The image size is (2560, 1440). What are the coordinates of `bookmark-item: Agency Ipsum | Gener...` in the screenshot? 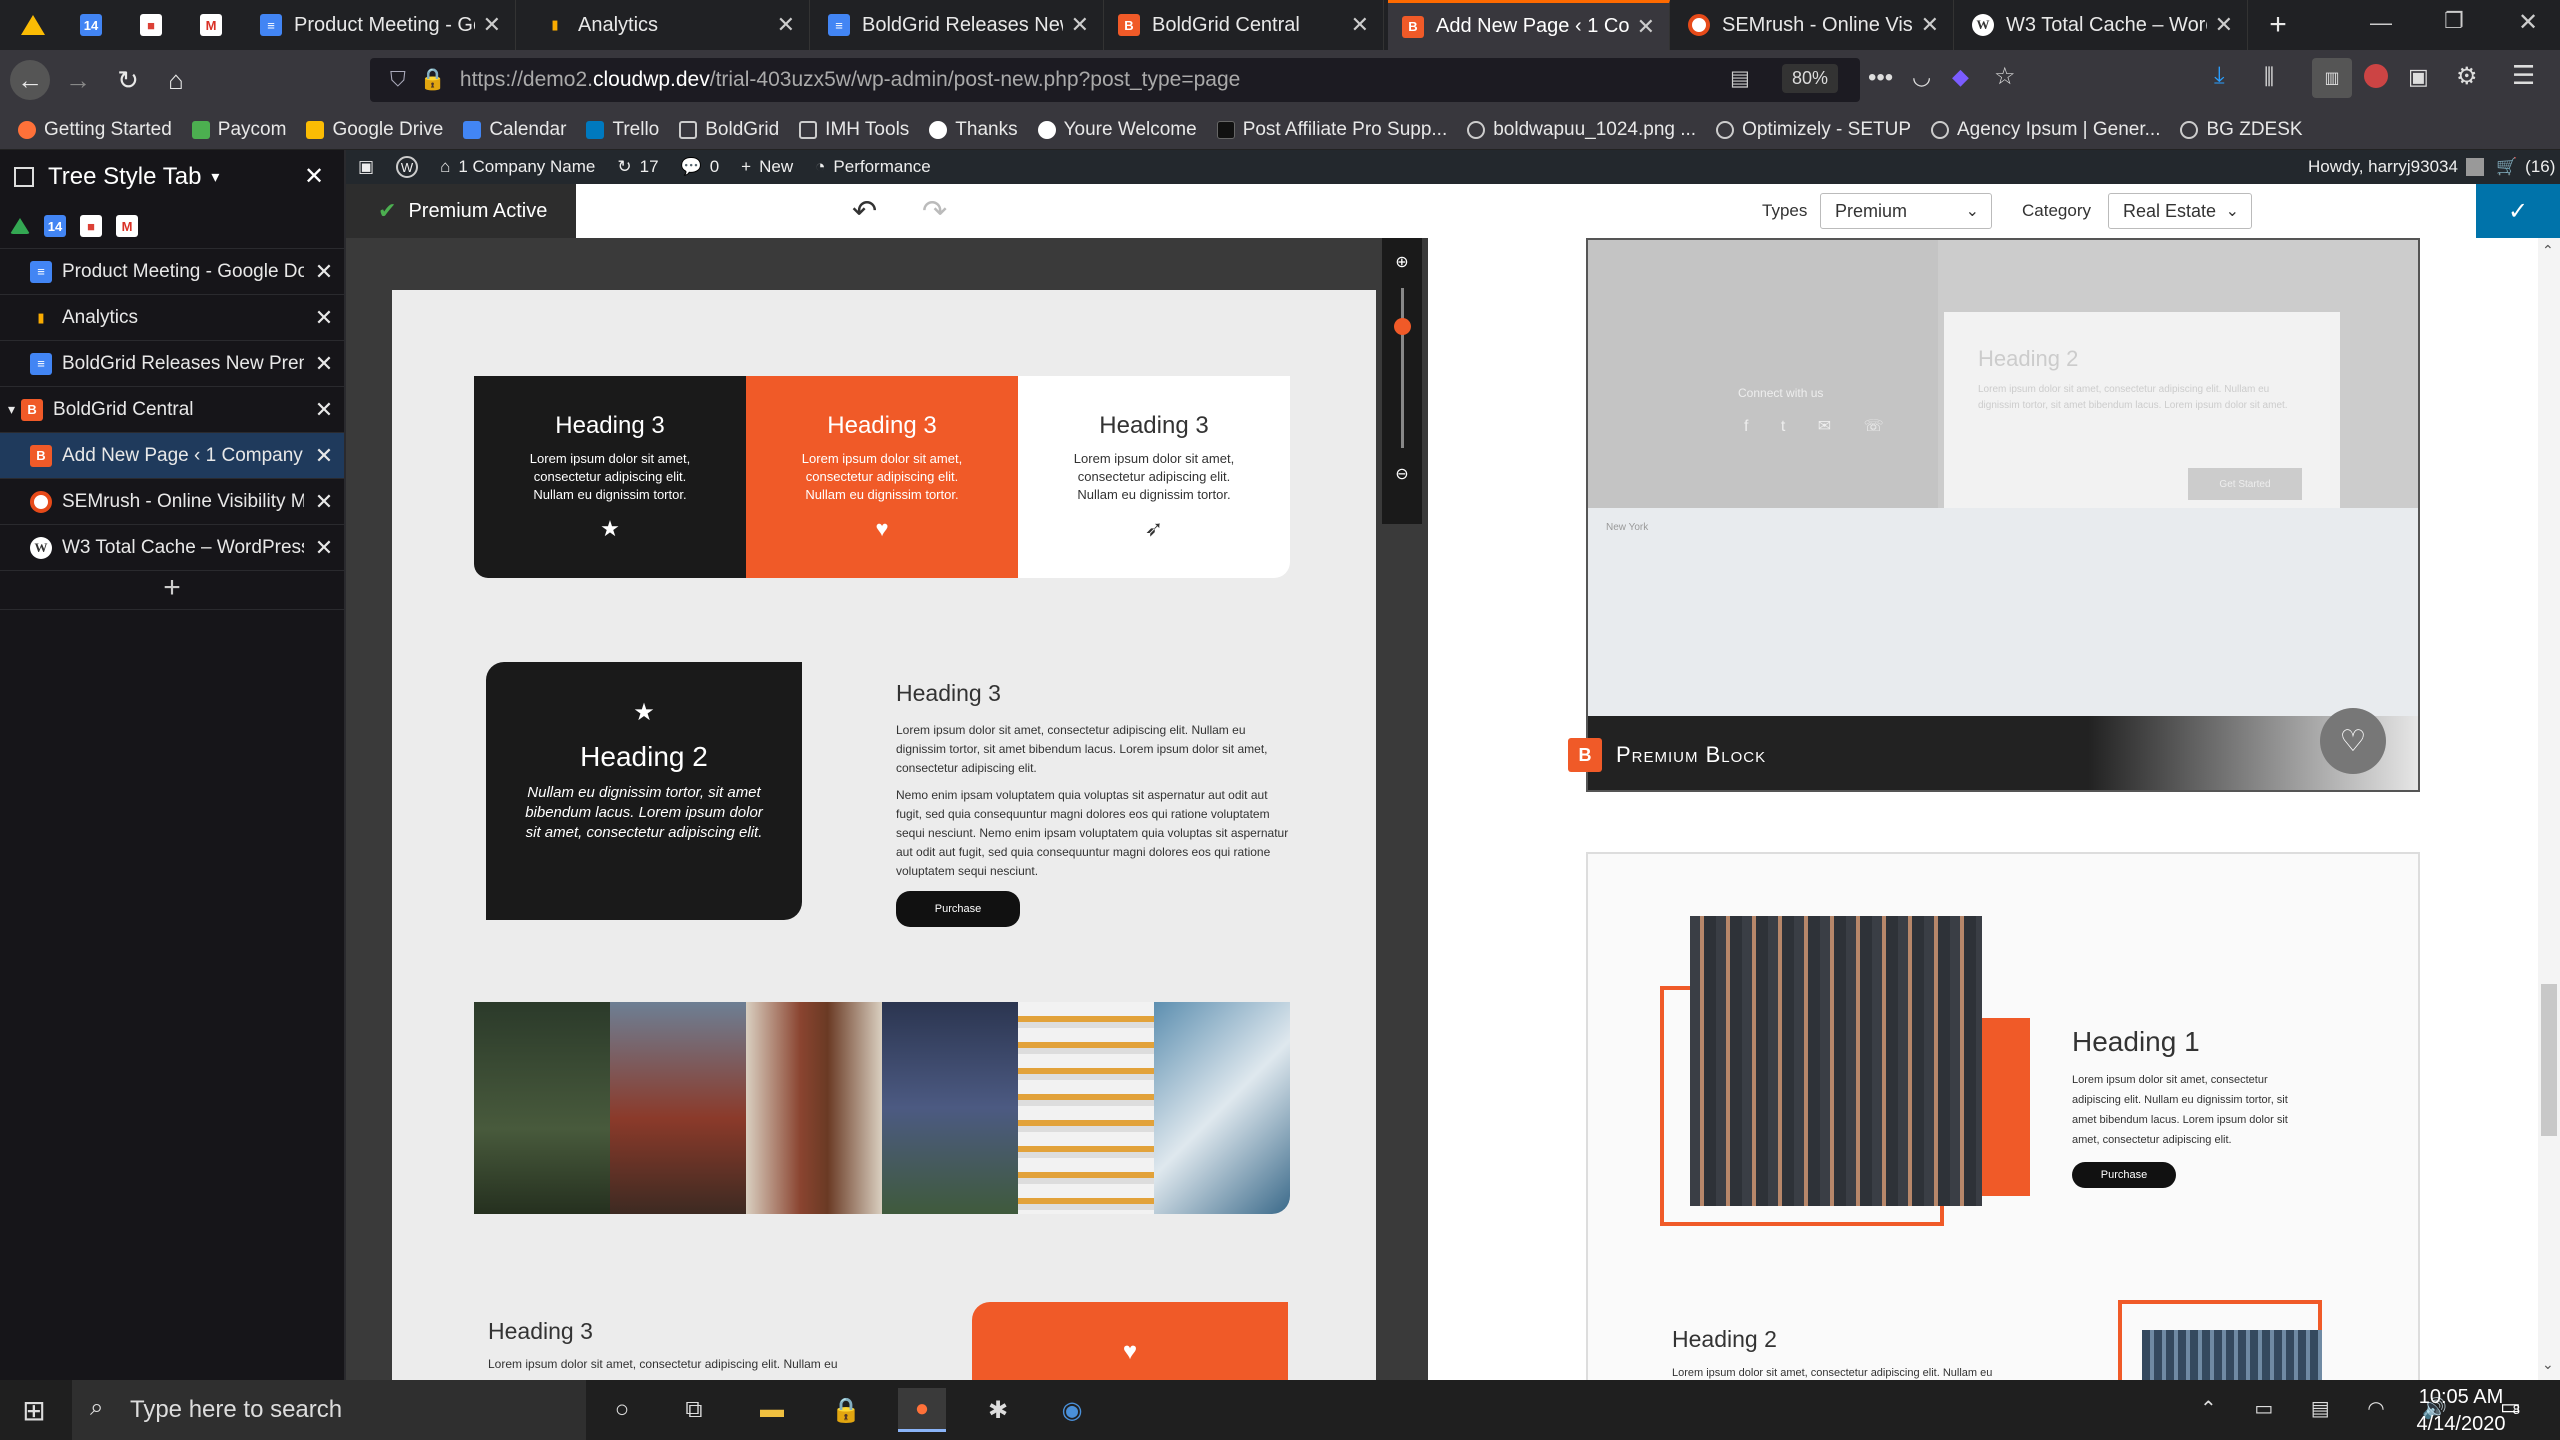 It's located at (2045, 130).